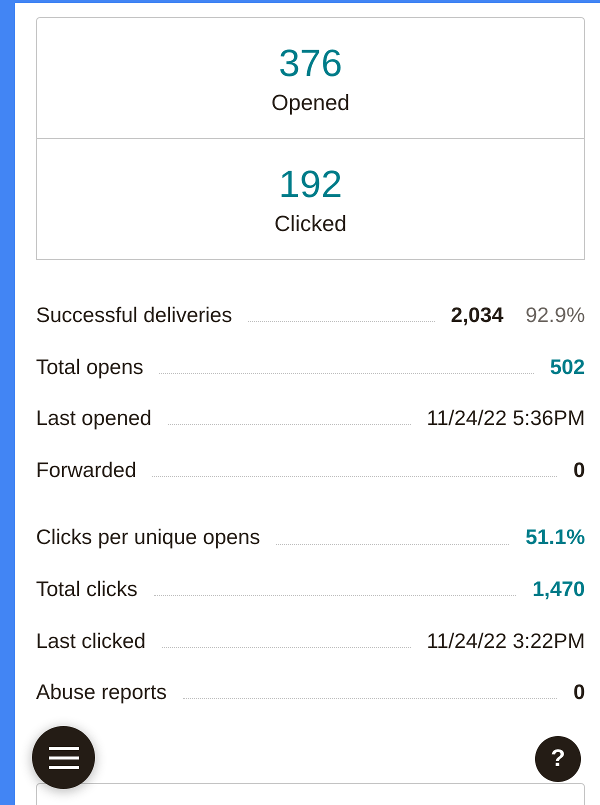 The width and height of the screenshot is (600, 805). I want to click on stat-value: 11/24/22 5:36PM, so click(505, 419).